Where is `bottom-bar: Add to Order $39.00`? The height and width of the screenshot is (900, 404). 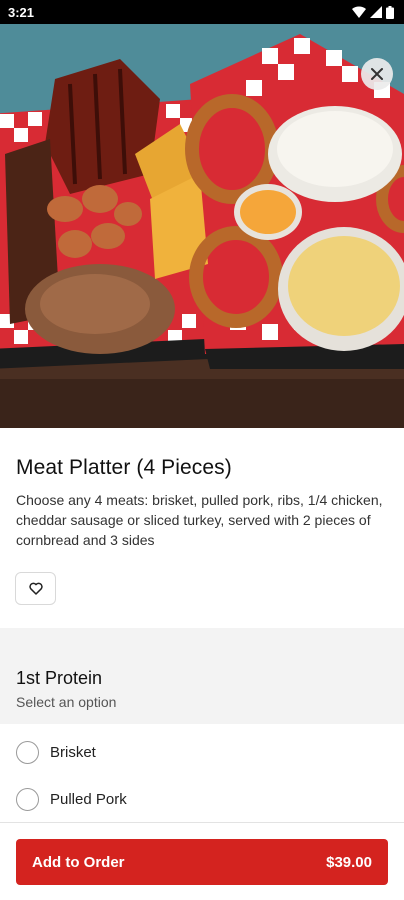 bottom-bar: Add to Order $39.00 is located at coordinates (202, 861).